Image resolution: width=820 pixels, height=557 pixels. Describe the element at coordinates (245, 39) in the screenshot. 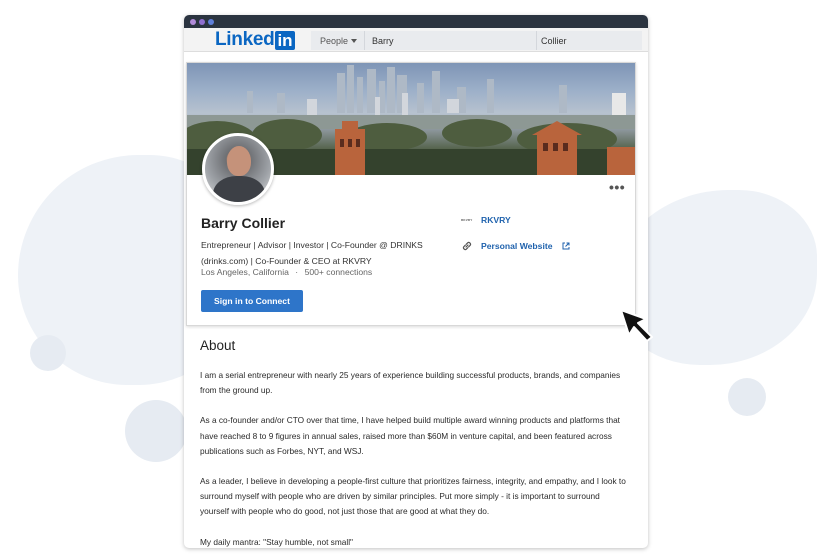

I see `logo-text: Linked` at that location.